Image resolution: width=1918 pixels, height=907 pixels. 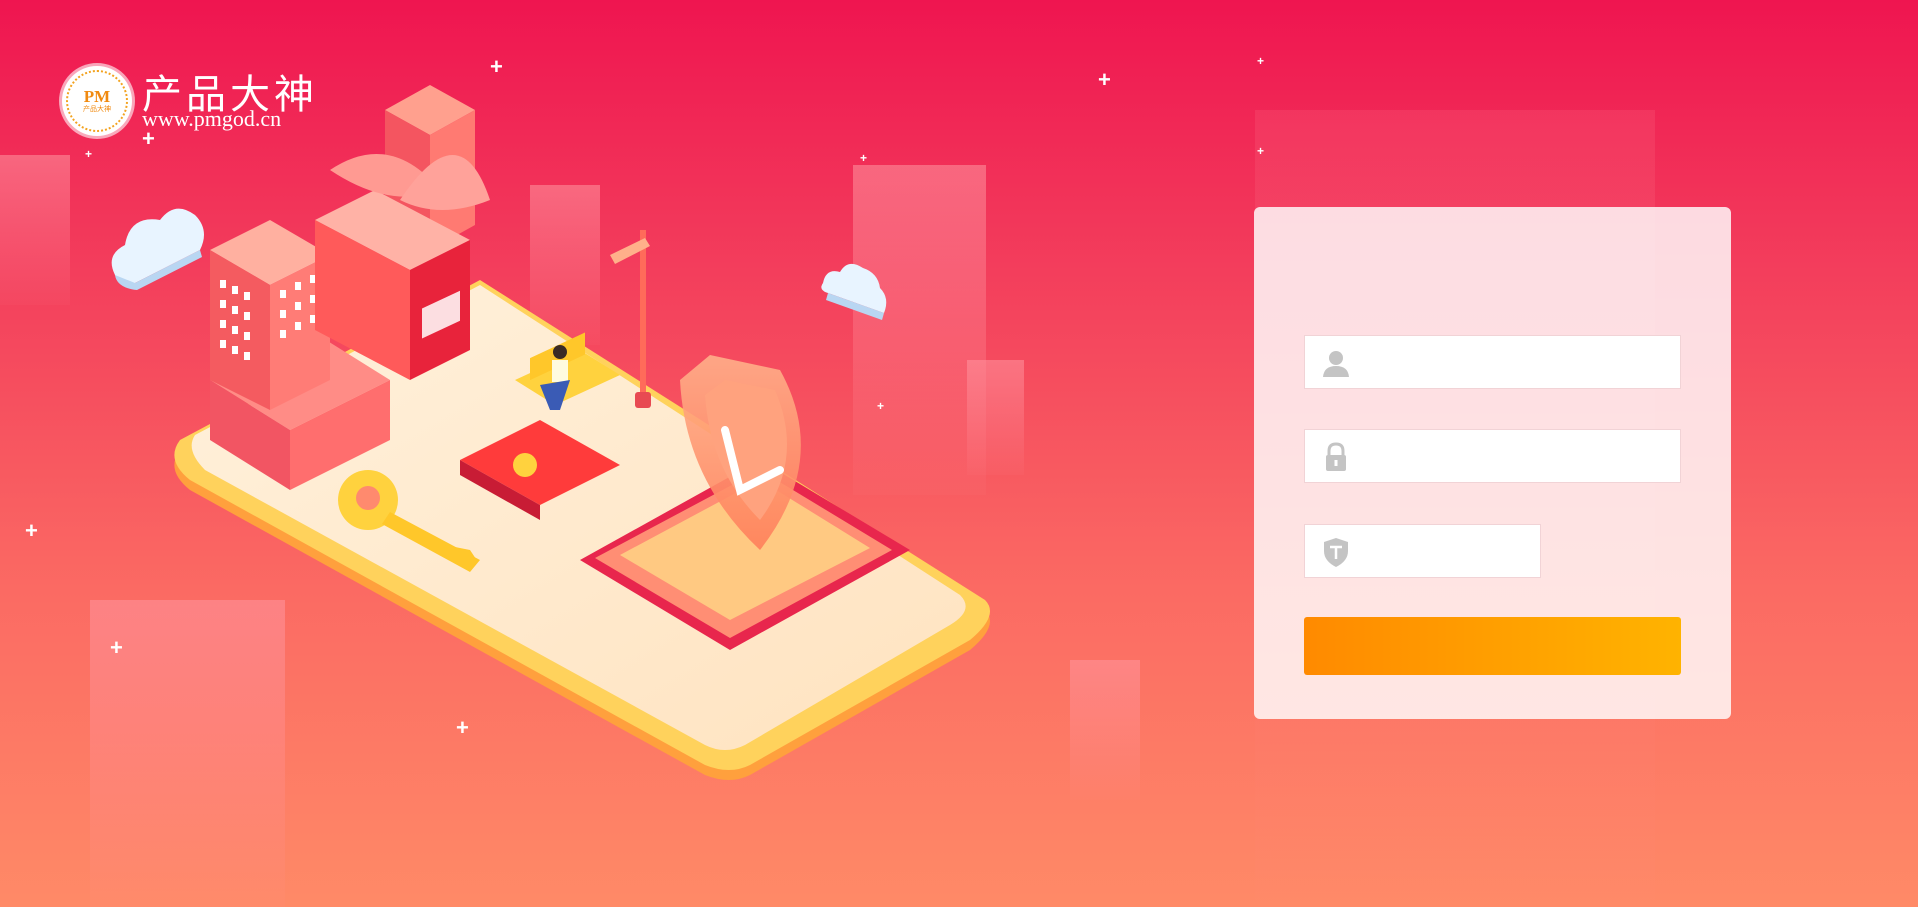 I want to click on shield-captcha-icon, so click(x=1336, y=552).